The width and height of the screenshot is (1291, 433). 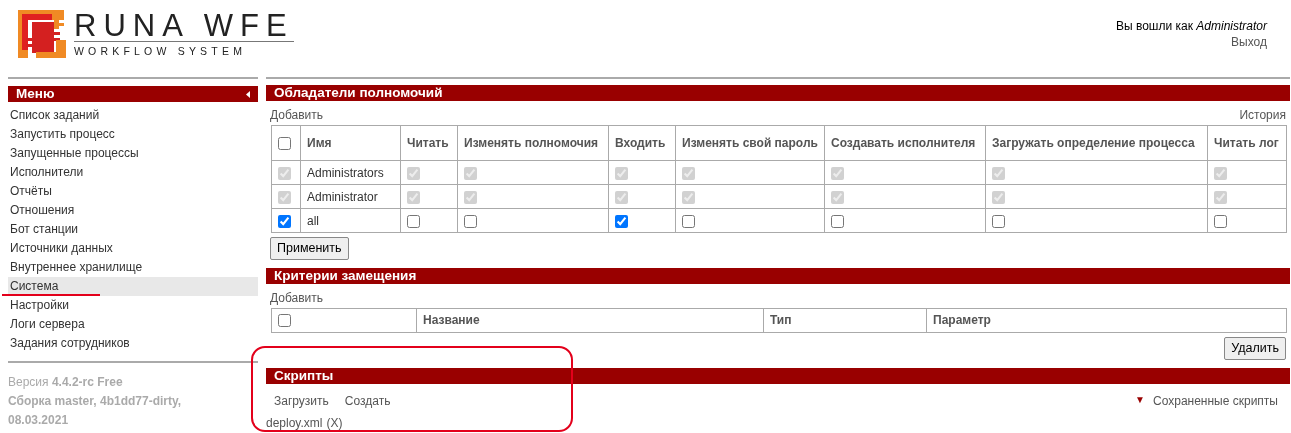 What do you see at coordinates (778, 93) in the screenshot?
I see `section-title: Обладатели полномочий` at bounding box center [778, 93].